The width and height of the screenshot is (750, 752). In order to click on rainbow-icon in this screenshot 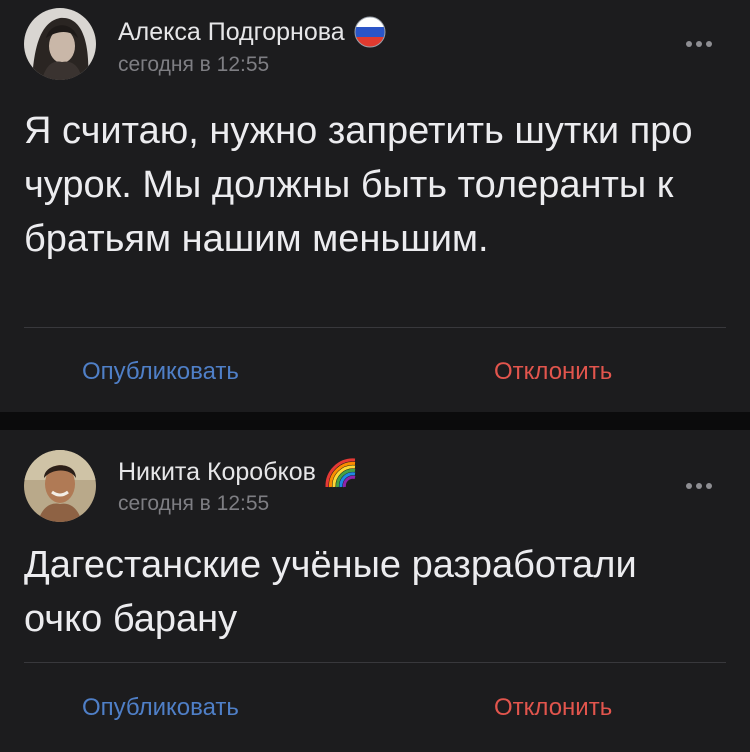, I will do `click(341, 472)`.